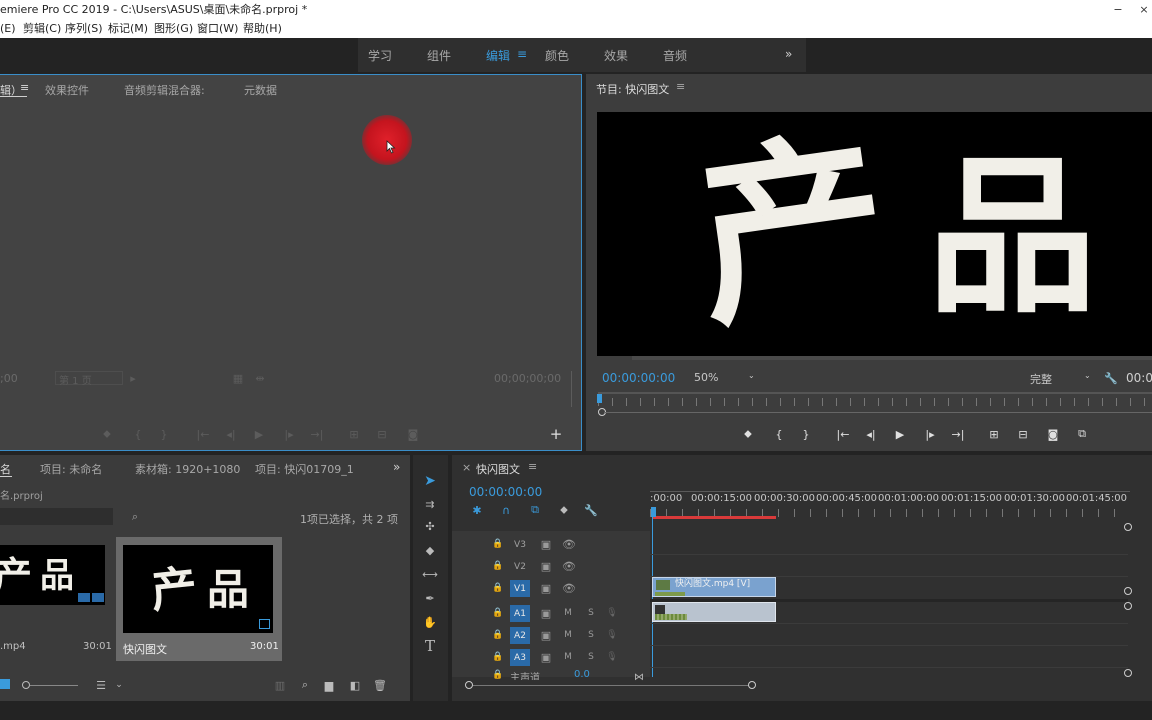 This screenshot has height=720, width=1152. I want to click on snap-magnet-icon: ∩, so click(506, 510).